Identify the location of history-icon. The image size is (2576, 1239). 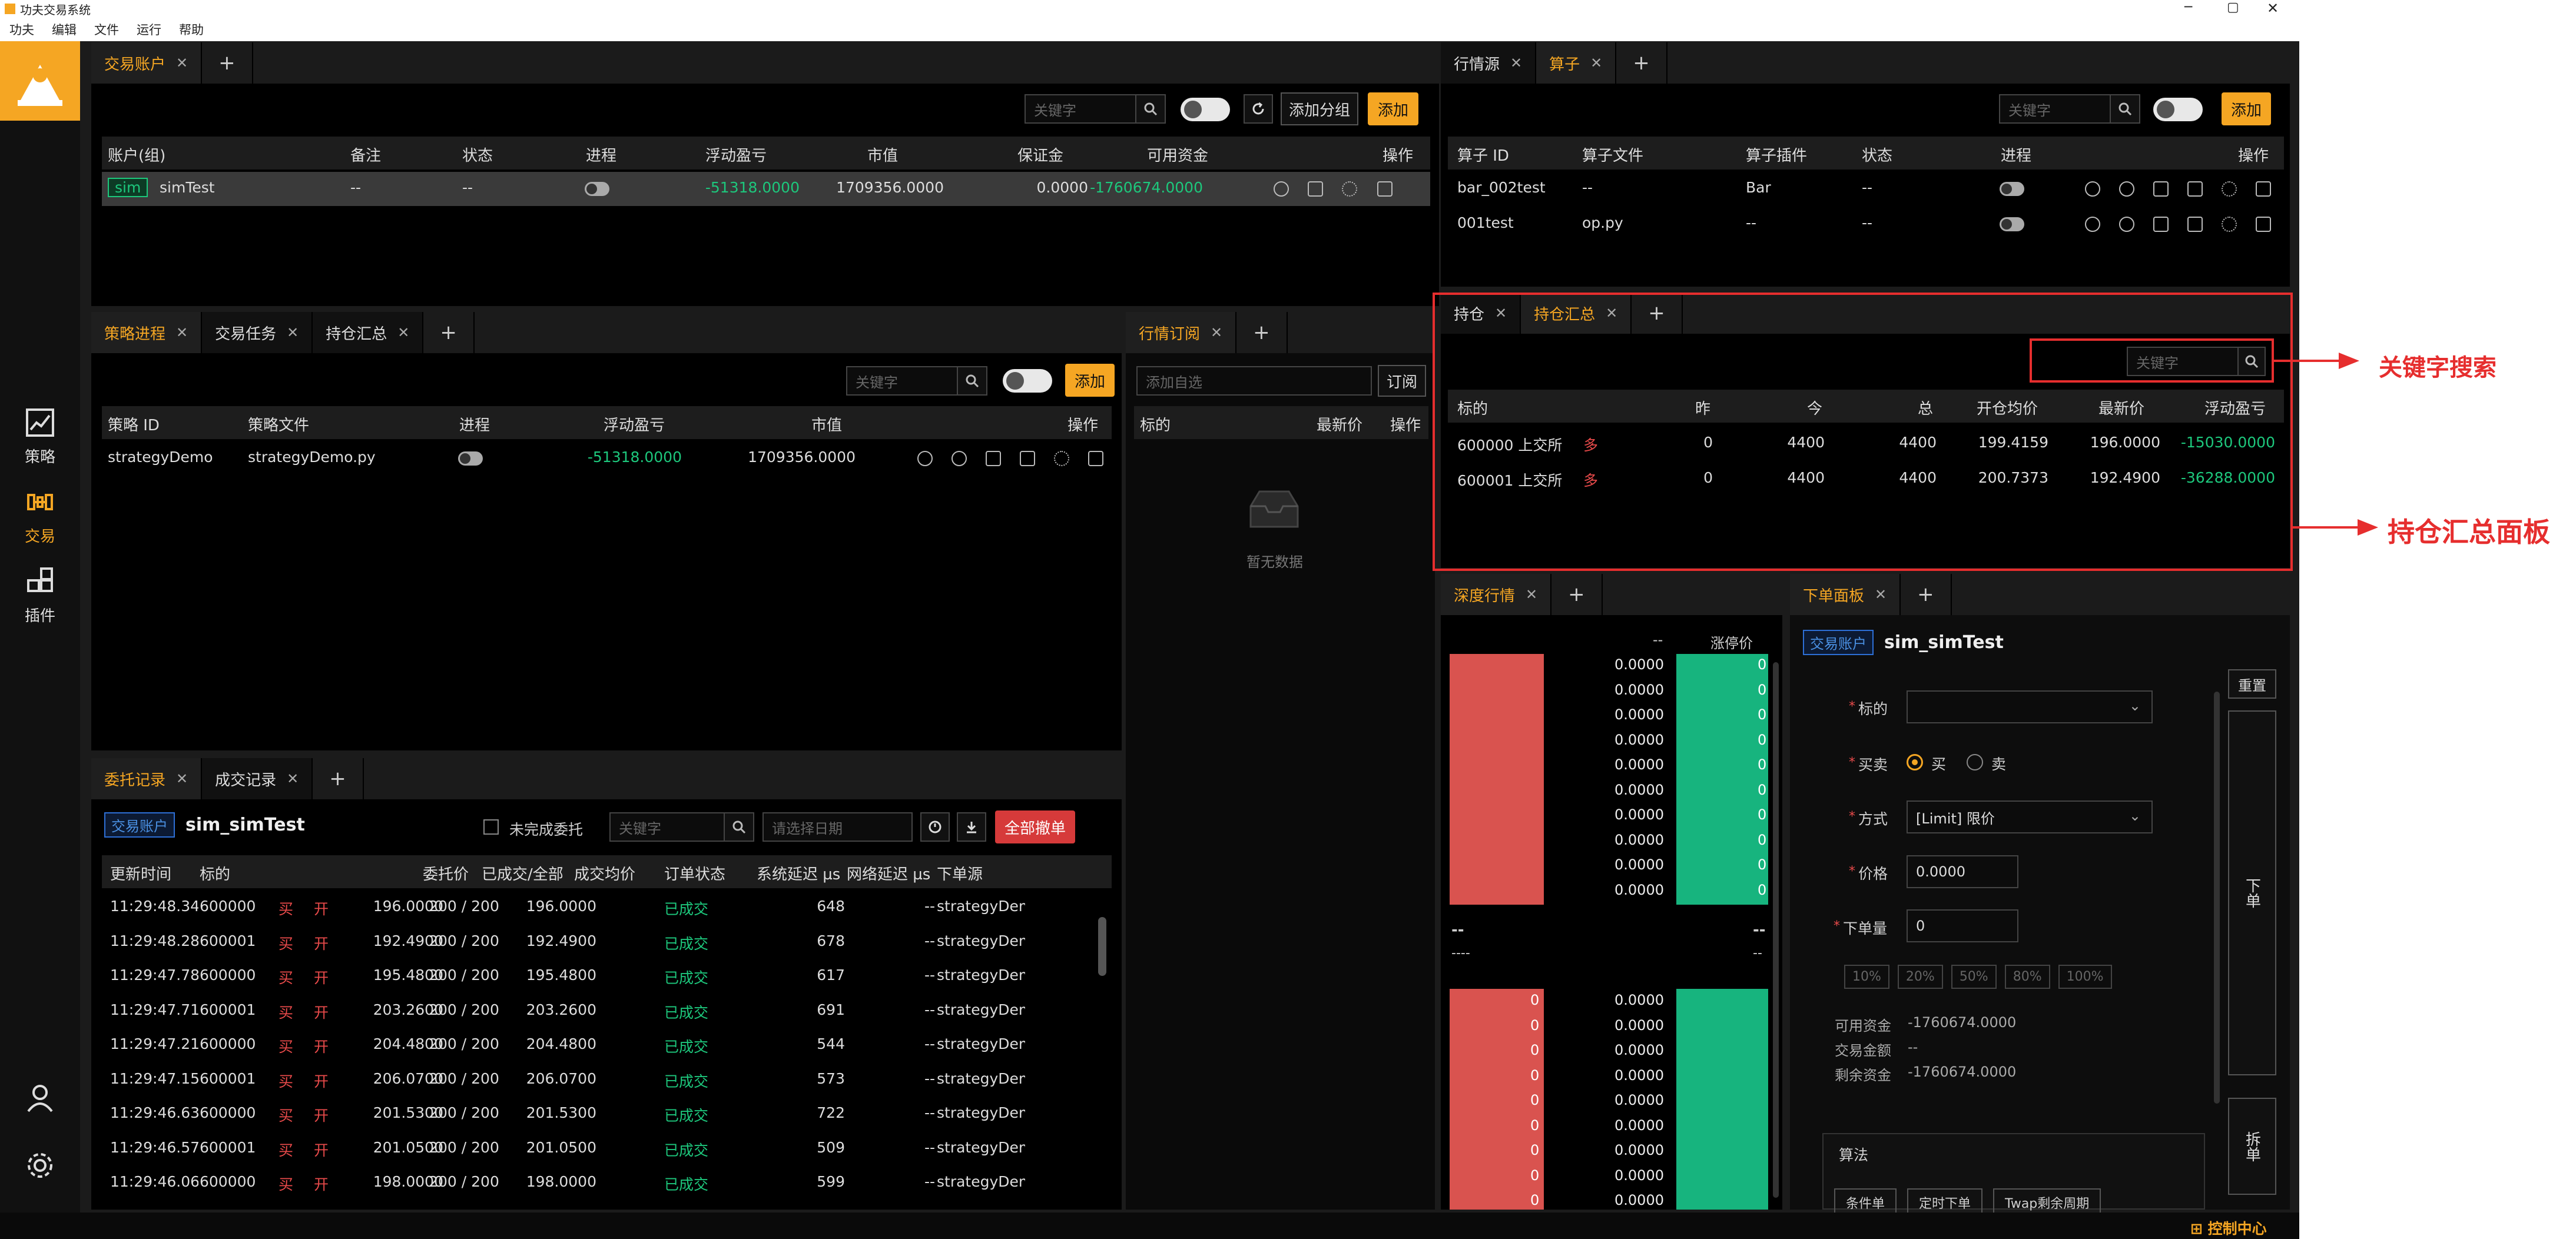
(2092, 189).